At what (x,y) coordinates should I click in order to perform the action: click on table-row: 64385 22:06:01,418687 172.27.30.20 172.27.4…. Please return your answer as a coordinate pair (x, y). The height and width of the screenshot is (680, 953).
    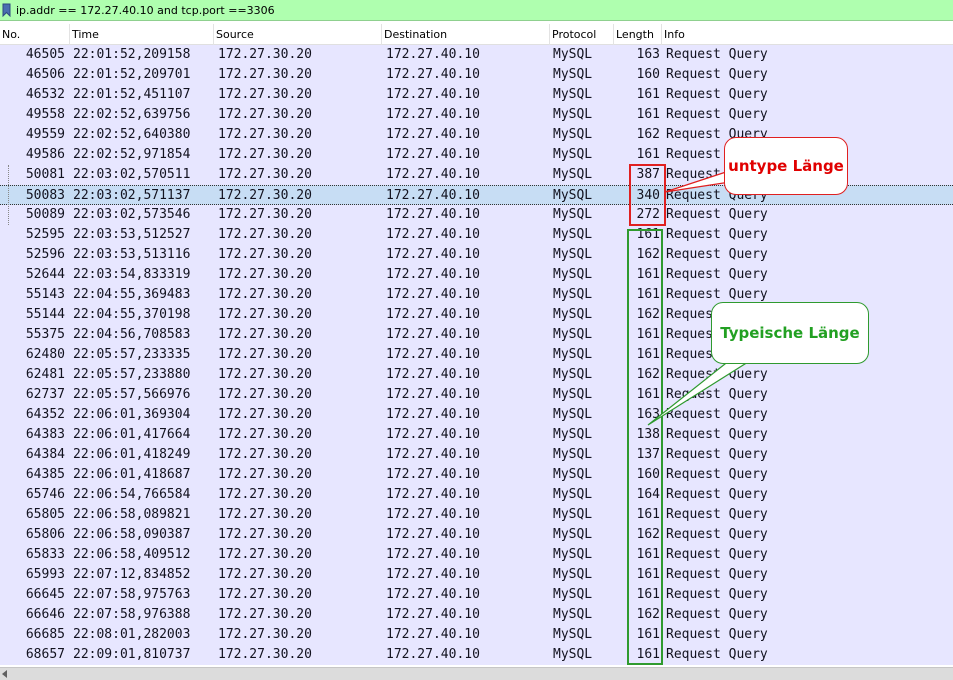
    Looking at the image, I should click on (476, 475).